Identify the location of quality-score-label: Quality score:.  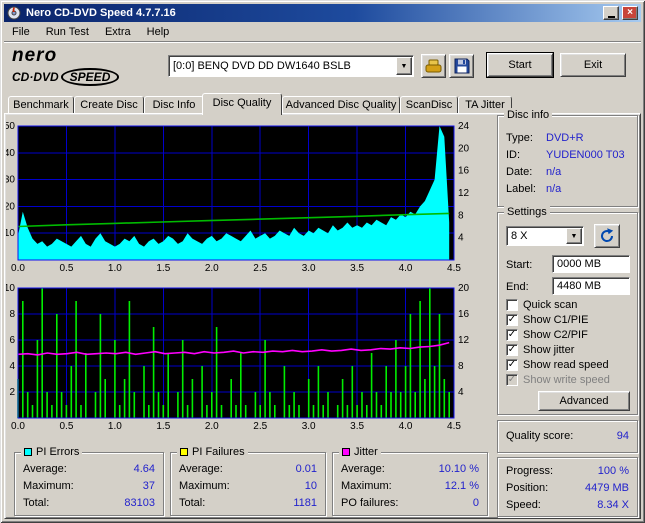
(540, 436).